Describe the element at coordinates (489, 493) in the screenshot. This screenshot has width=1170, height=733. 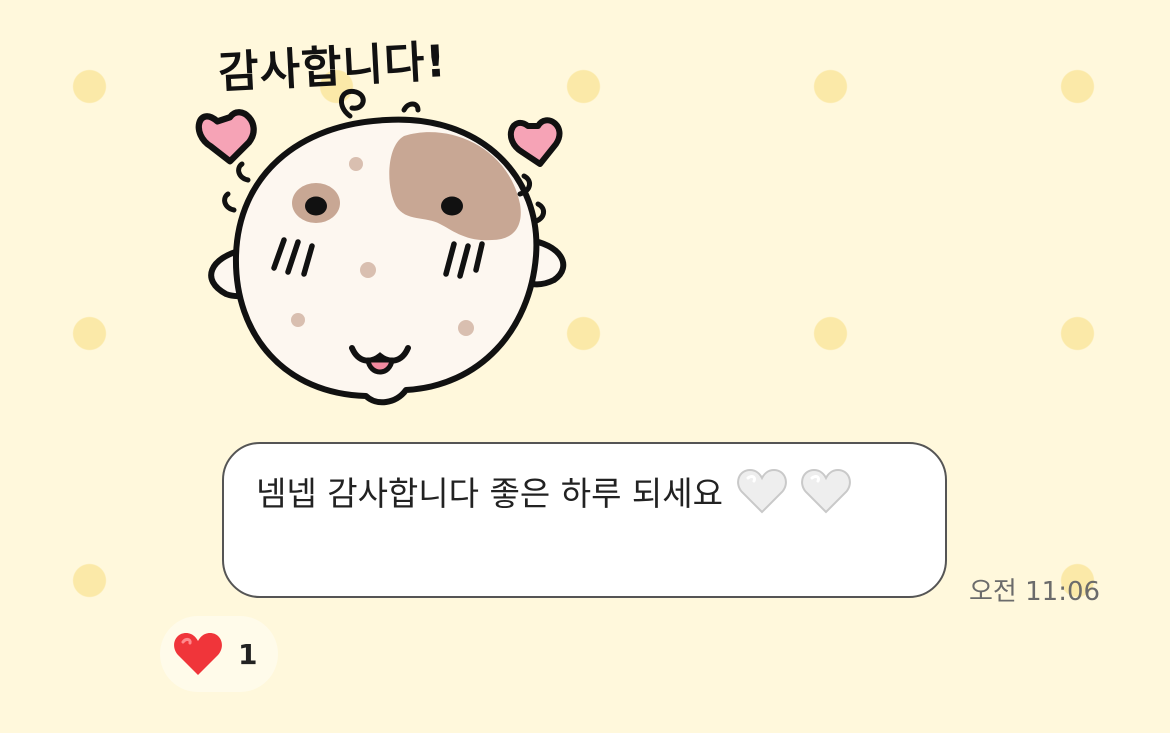
I see `message-text: 넴넵 감사합니다 좋은 하루 되세요` at that location.